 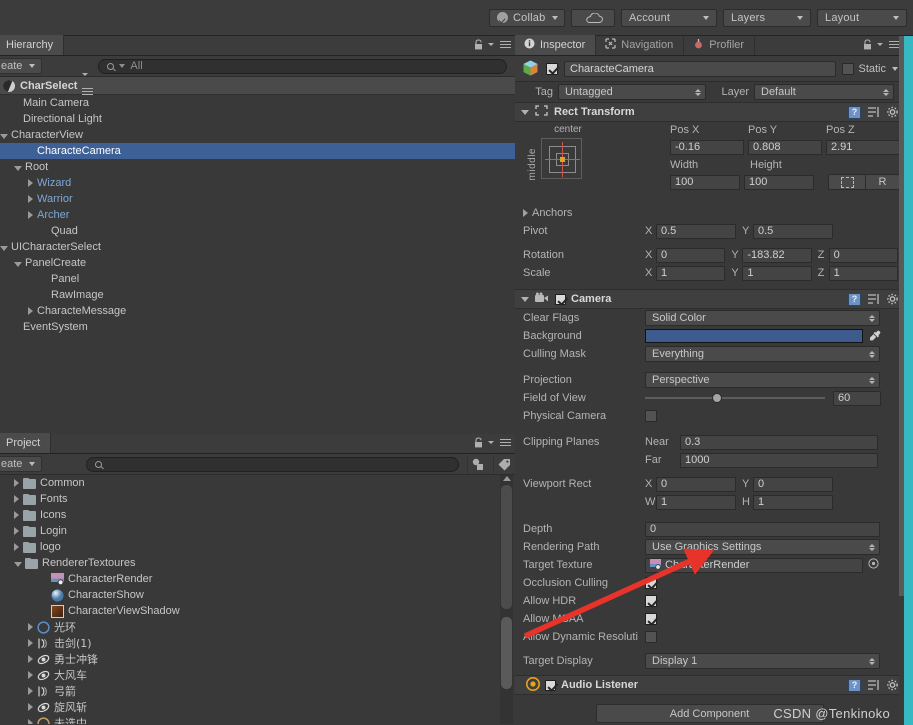 What do you see at coordinates (754, 336) in the screenshot?
I see `background-color-swatch` at bounding box center [754, 336].